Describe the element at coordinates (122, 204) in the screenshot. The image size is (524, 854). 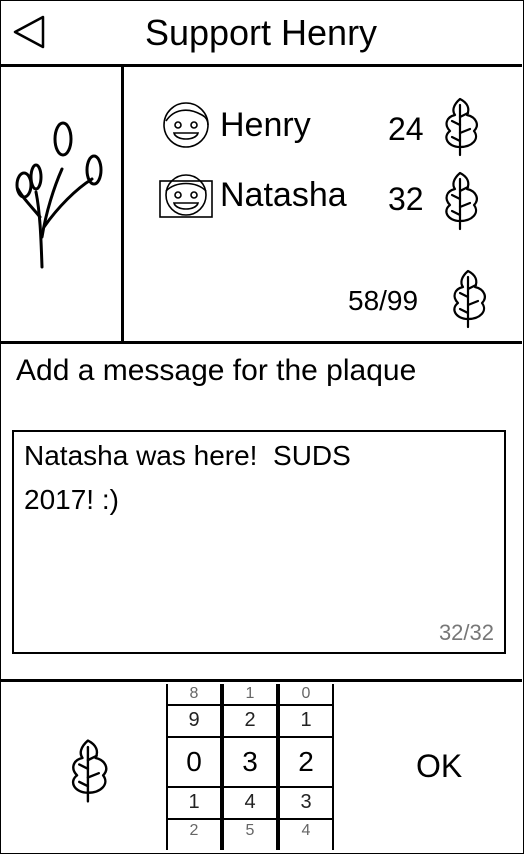
I see `panel-divider` at that location.